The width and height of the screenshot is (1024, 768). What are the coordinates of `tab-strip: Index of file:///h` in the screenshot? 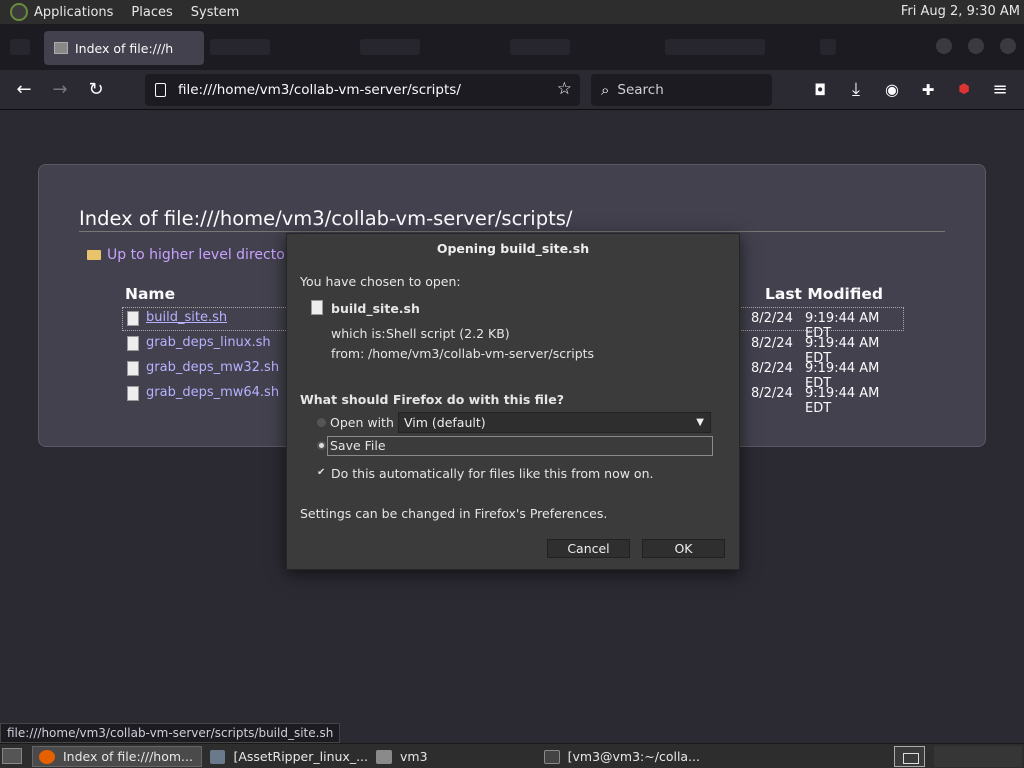 It's located at (512, 47).